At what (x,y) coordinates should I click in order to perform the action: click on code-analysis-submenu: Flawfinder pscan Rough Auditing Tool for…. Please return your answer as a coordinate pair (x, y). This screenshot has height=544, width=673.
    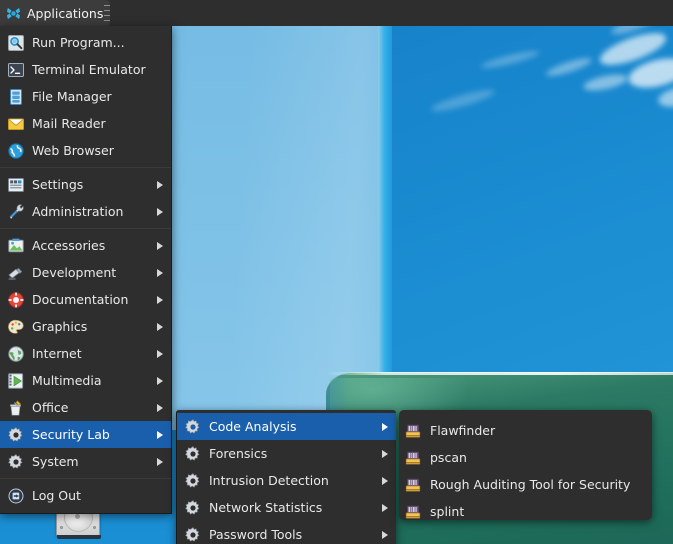
    Looking at the image, I should click on (525, 465).